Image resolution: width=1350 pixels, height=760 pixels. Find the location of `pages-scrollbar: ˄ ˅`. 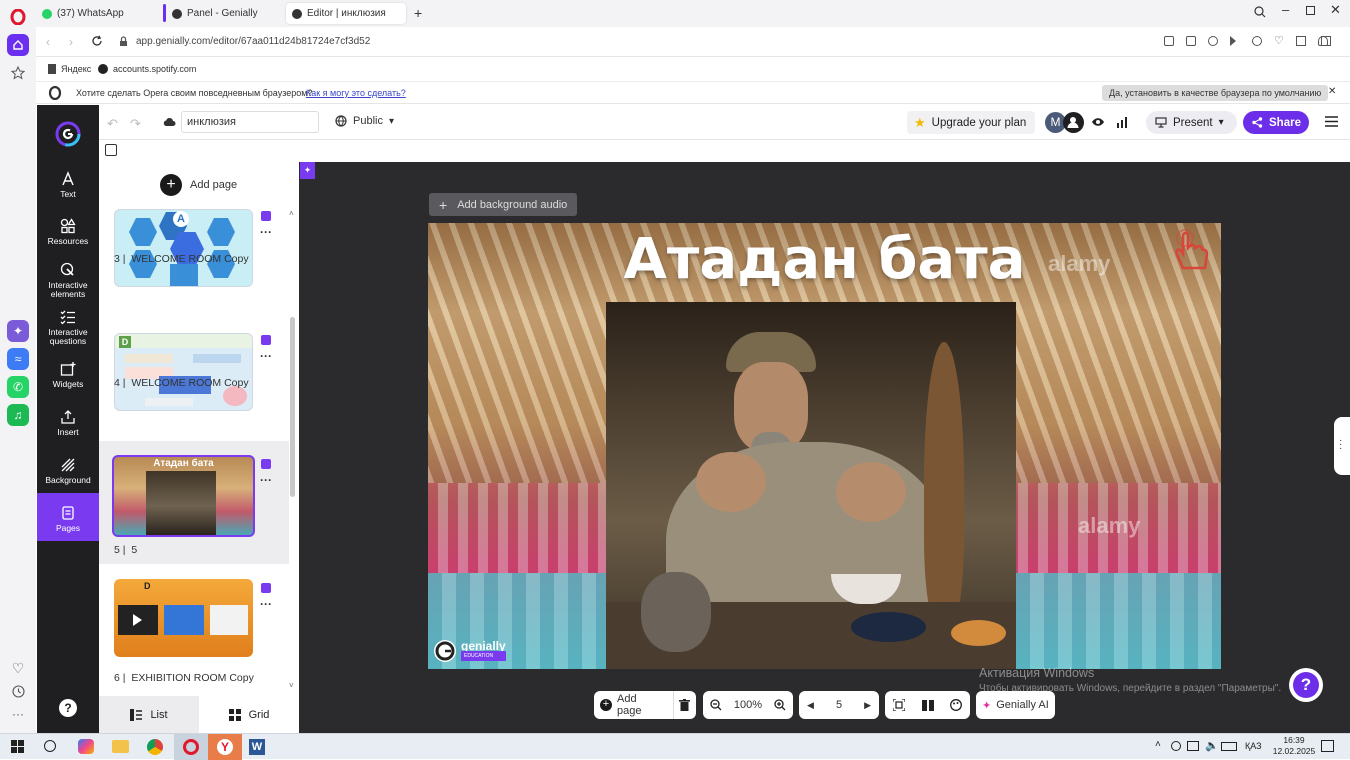

pages-scrollbar: ˄ ˅ is located at coordinates (293, 450).